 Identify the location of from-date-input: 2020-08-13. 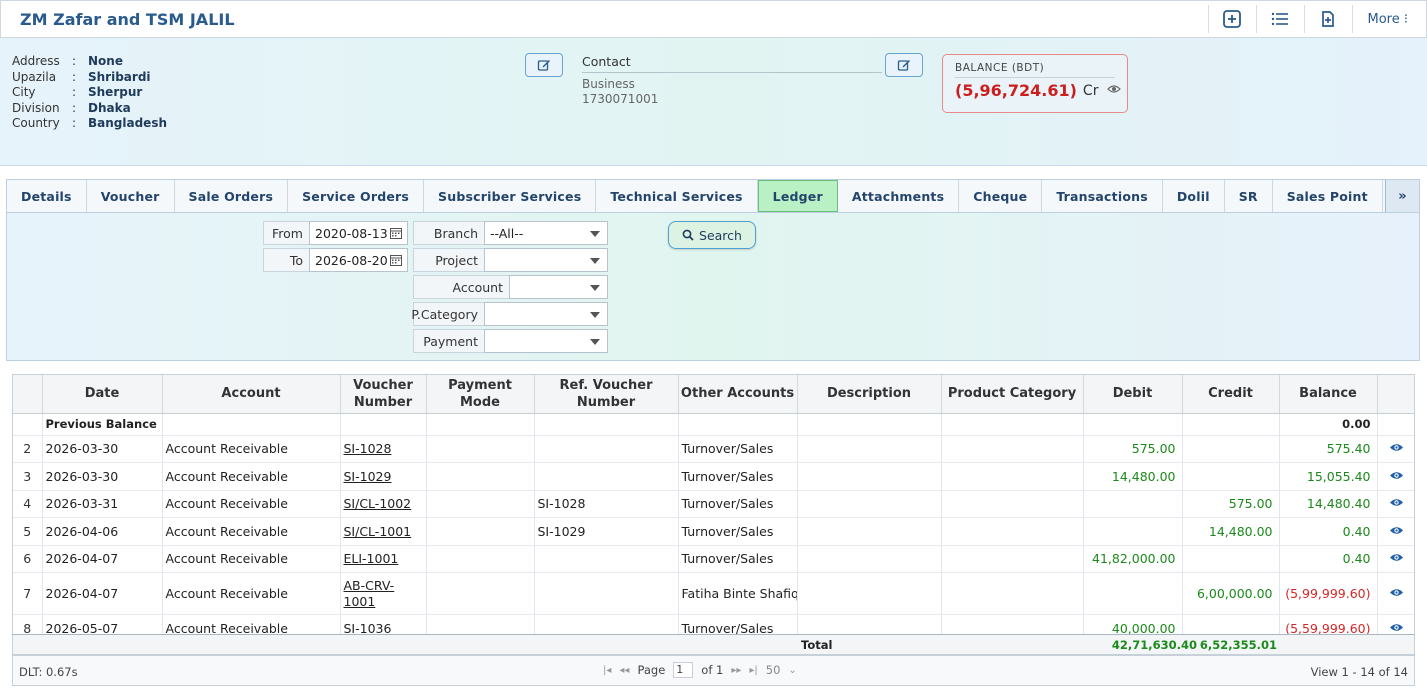
(358, 233).